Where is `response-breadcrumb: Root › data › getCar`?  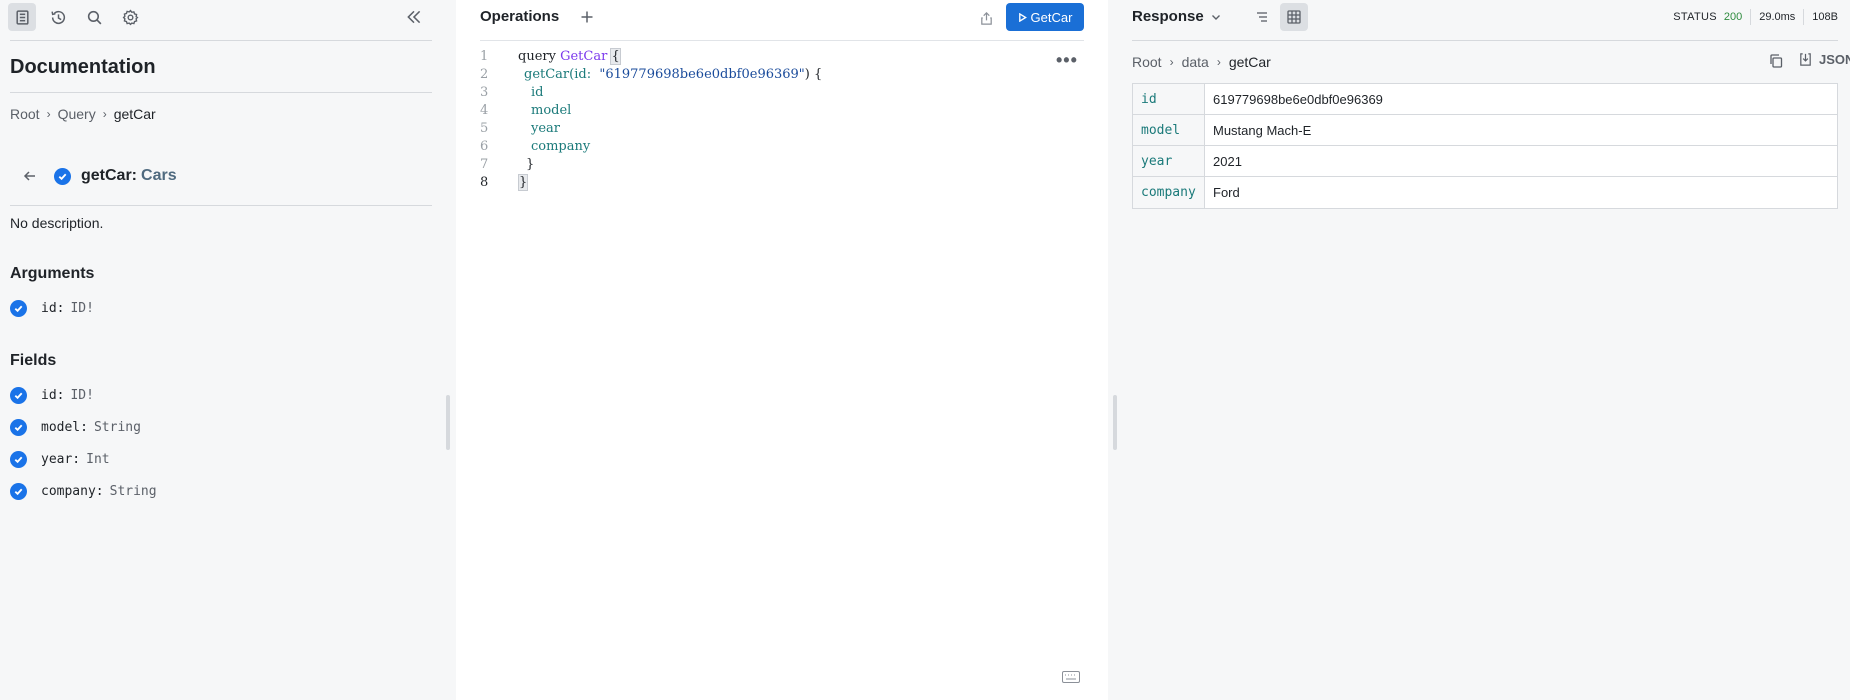
response-breadcrumb: Root › data › getCar is located at coordinates (1201, 62).